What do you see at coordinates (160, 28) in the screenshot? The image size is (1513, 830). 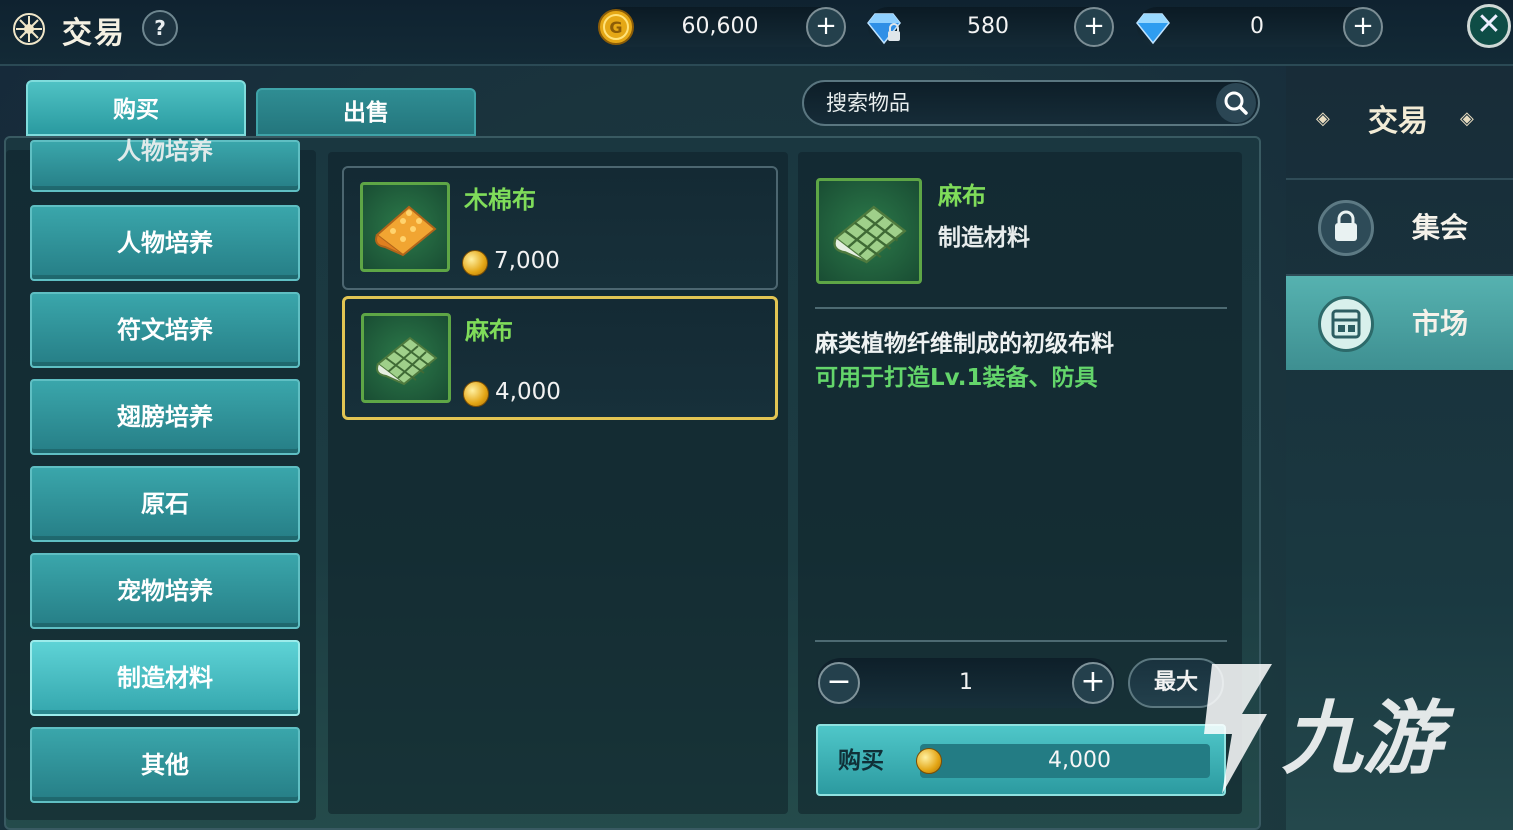 I see `help-button: ?` at bounding box center [160, 28].